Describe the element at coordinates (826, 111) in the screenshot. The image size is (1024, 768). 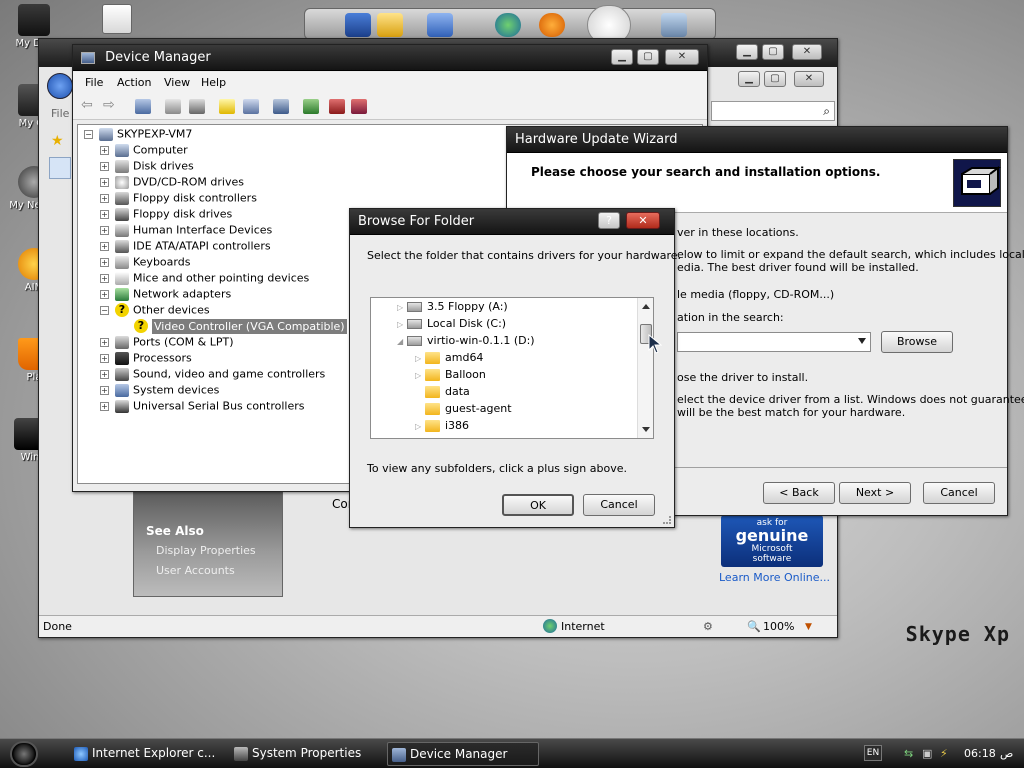
I see `search-icon: ⌕` at that location.